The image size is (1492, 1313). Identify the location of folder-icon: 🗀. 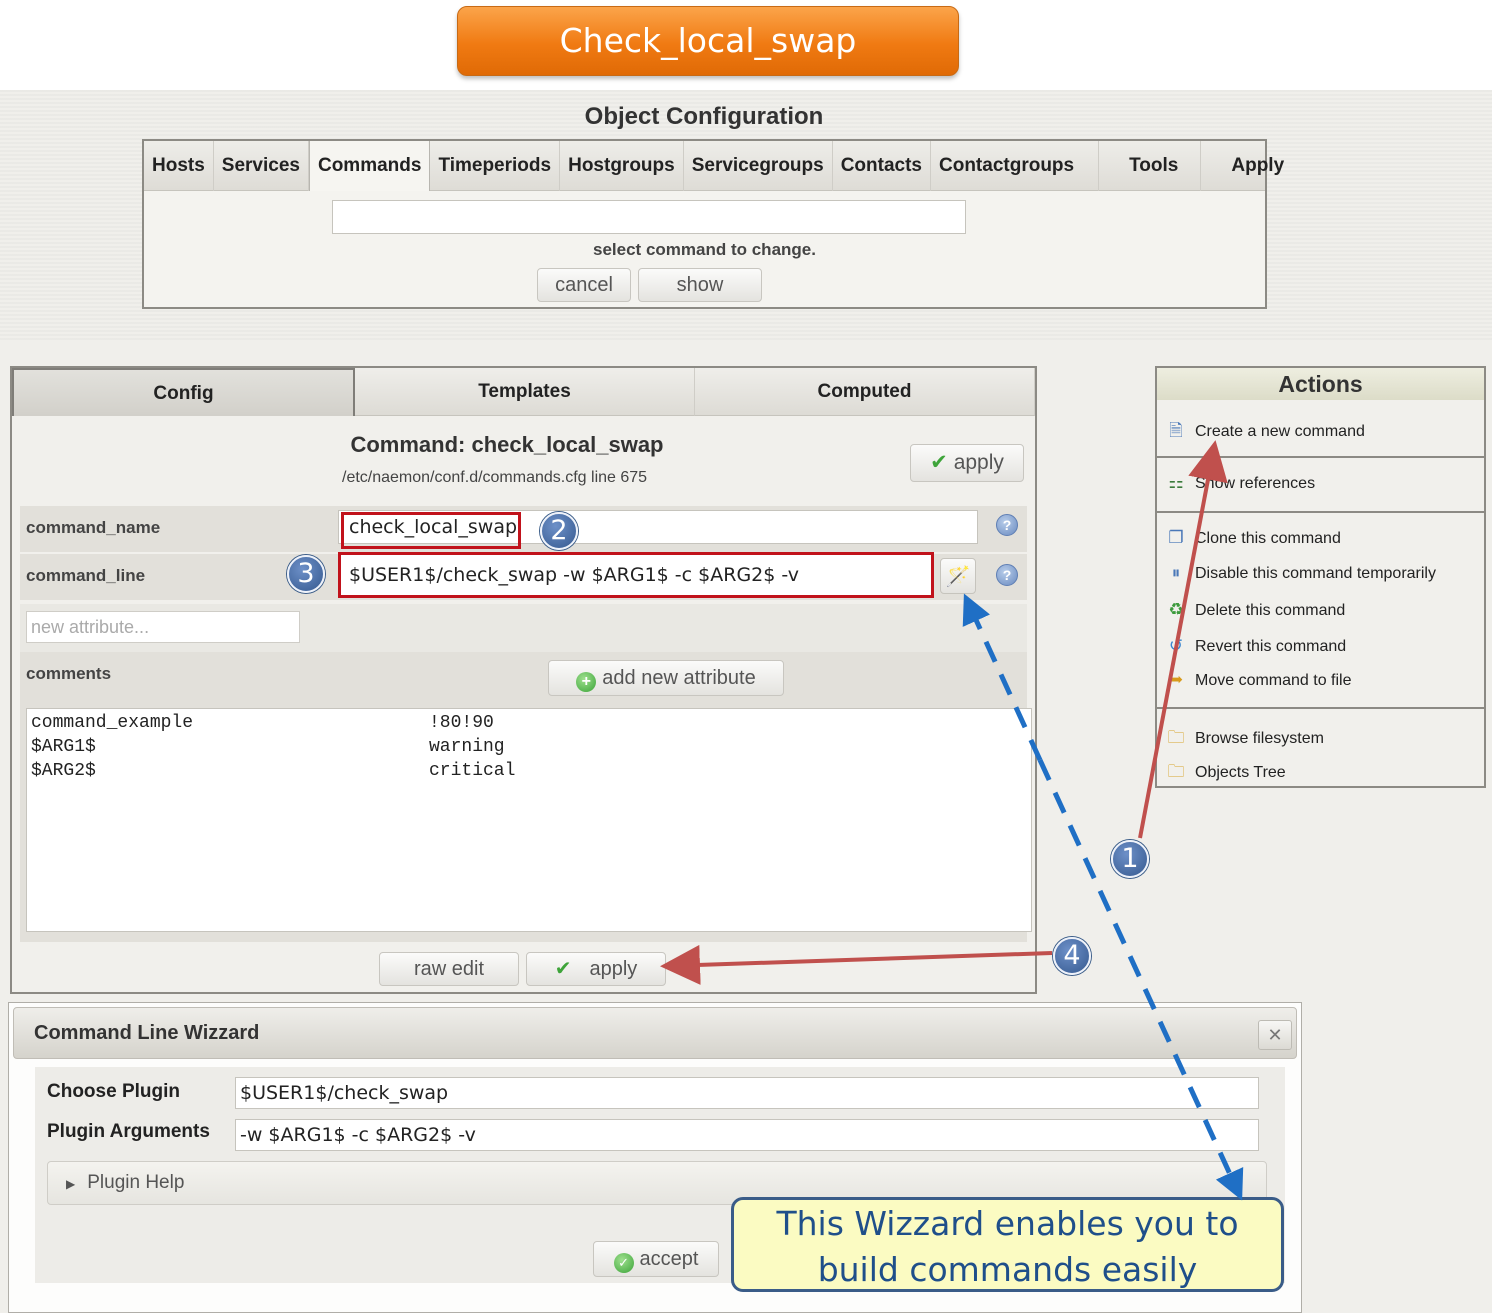
(1176, 771).